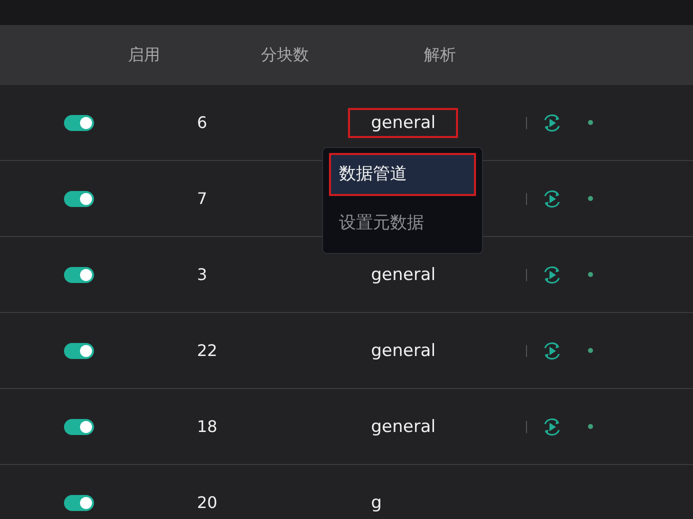 This screenshot has width=693, height=519. What do you see at coordinates (207, 502) in the screenshot?
I see `table-cell: 20` at bounding box center [207, 502].